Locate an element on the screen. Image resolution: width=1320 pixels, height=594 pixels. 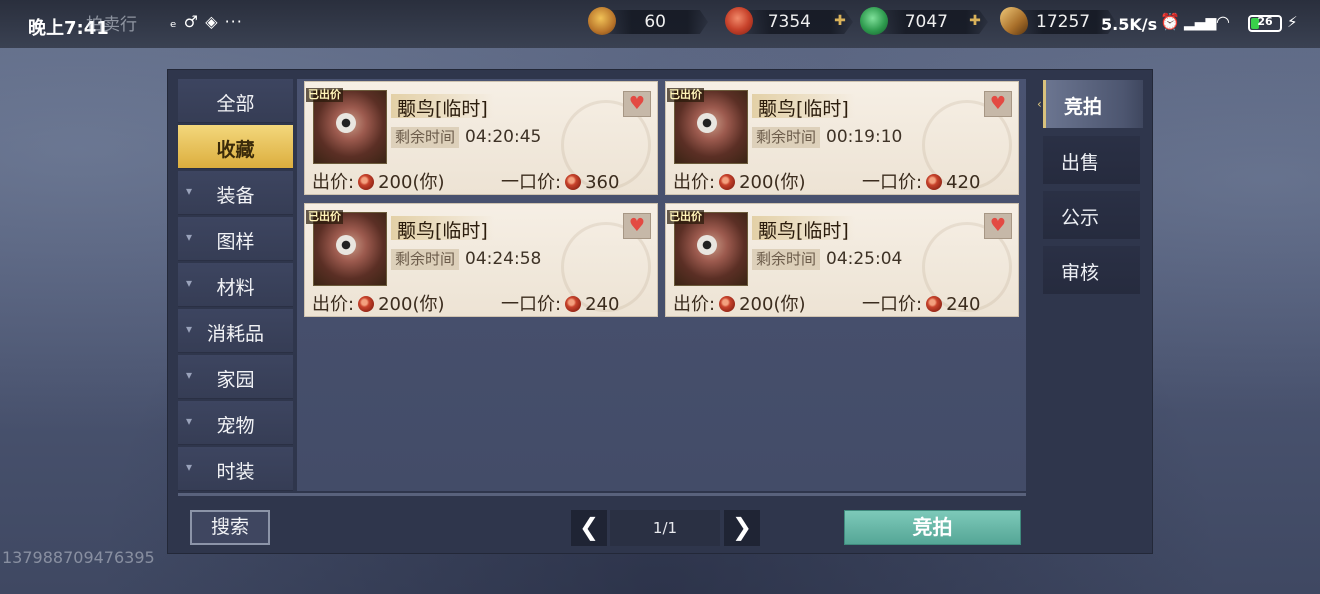
category-label: 家园 is located at coordinates (235, 380).